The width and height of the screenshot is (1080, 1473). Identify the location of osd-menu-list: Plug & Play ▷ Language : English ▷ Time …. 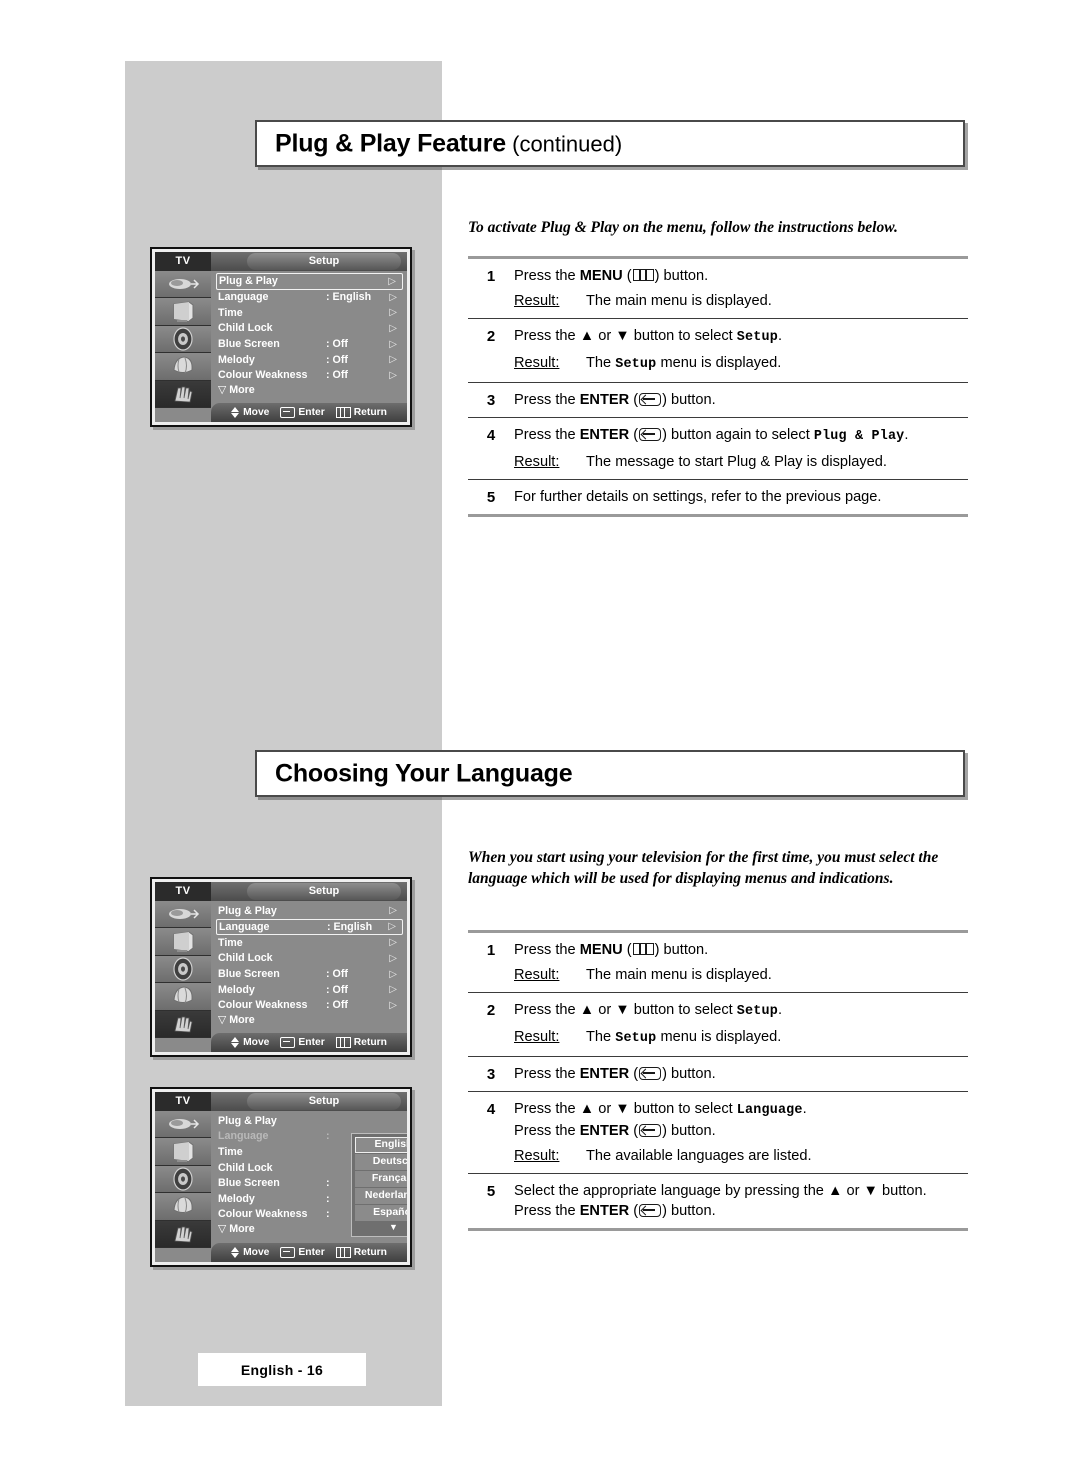
(309, 337).